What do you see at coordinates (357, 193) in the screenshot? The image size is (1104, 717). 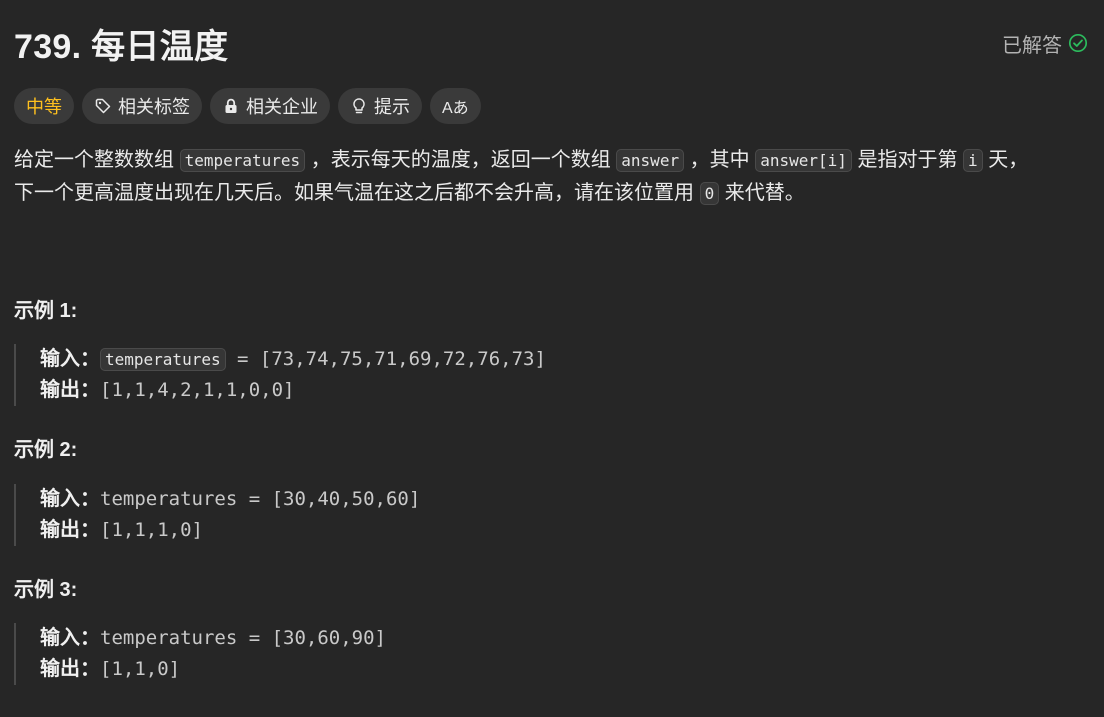 I see `statement-text: 下一个更高温度出现在几天后。如果气温在这之后都不会升高，请在该位置用` at bounding box center [357, 193].